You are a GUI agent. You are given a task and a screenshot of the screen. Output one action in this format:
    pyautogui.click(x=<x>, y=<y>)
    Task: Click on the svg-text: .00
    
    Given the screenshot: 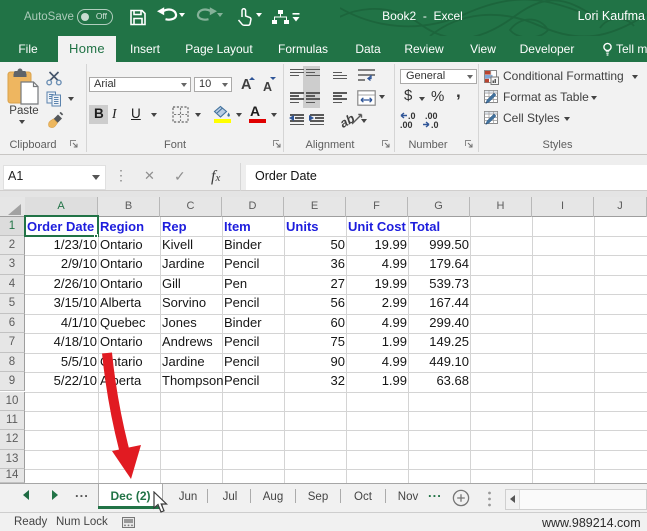 What is the action you would take?
    pyautogui.click(x=406, y=124)
    